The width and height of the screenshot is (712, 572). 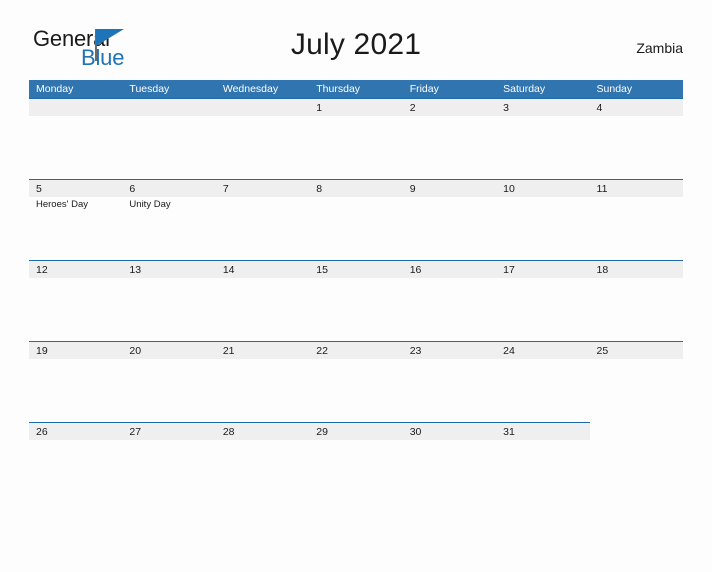 I want to click on day-number: 15, so click(x=322, y=270).